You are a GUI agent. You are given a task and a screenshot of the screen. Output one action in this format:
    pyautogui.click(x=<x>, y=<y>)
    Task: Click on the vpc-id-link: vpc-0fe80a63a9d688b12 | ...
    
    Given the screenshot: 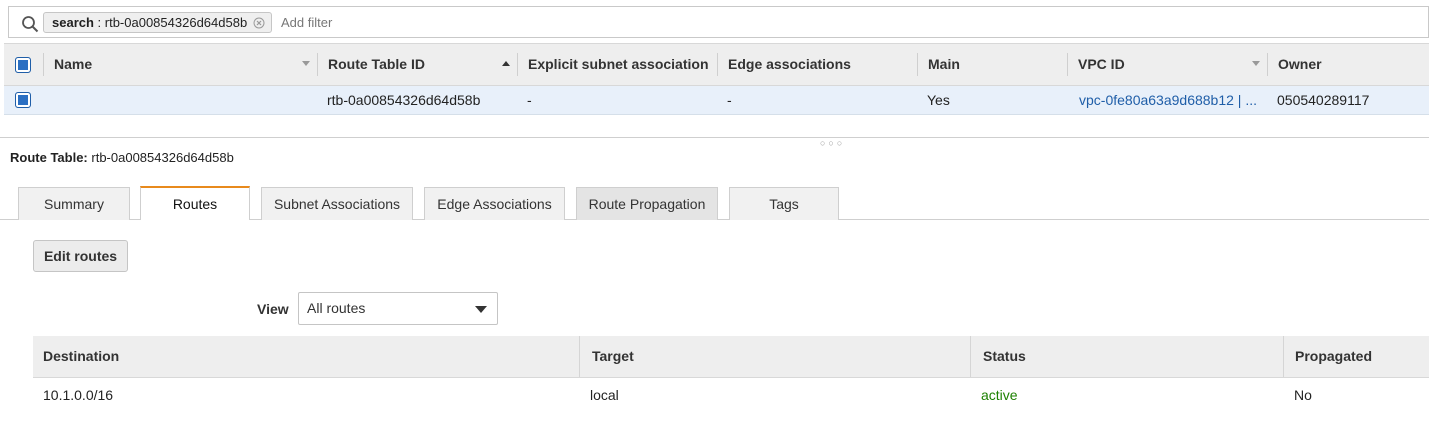 What is the action you would take?
    pyautogui.click(x=1170, y=100)
    